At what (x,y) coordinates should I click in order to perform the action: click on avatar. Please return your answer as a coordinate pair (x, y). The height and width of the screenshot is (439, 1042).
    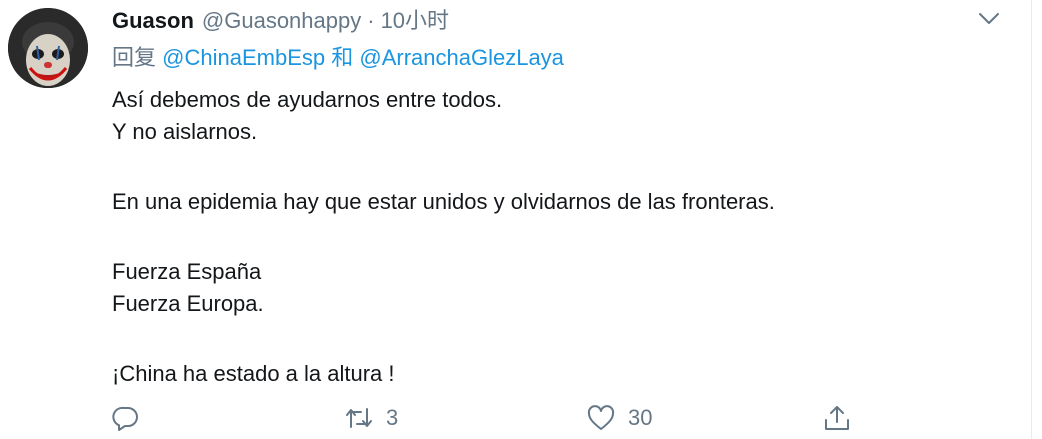
    Looking at the image, I should click on (48, 48).